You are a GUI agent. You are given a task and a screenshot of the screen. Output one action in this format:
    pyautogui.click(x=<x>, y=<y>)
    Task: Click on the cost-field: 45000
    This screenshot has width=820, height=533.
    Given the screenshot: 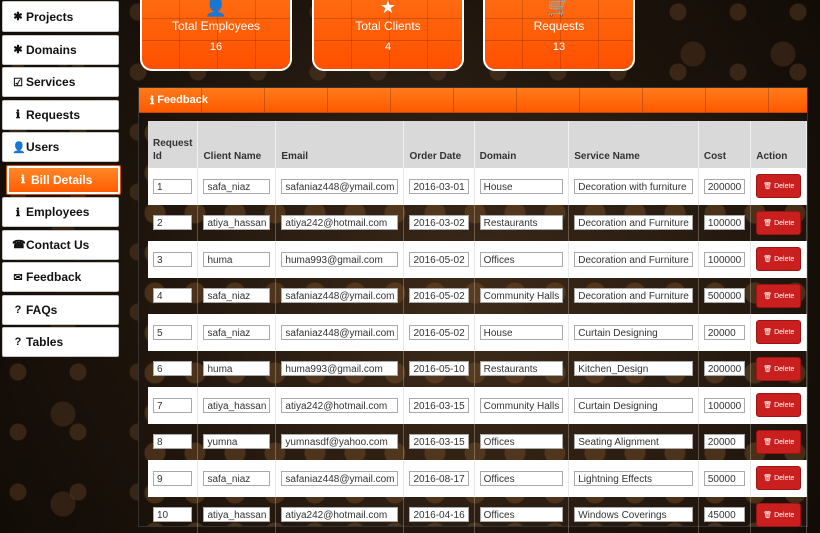 What is the action you would take?
    pyautogui.click(x=724, y=514)
    